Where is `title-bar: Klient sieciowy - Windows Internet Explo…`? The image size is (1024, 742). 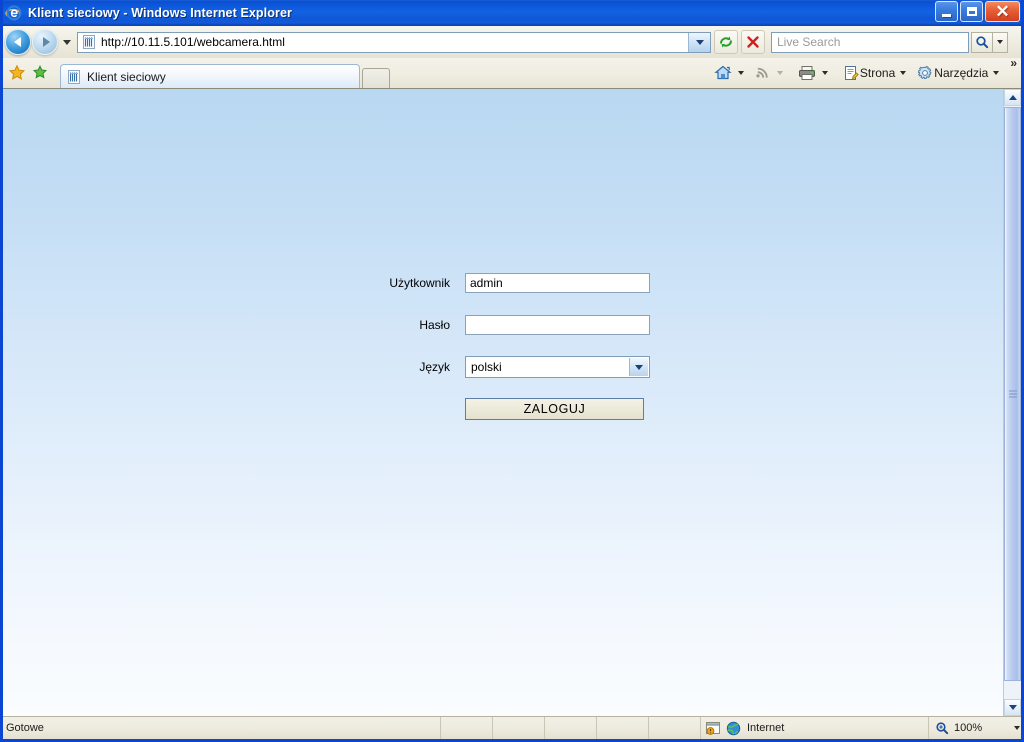
title-bar: Klient sieciowy - Windows Internet Explo… is located at coordinates (512, 13).